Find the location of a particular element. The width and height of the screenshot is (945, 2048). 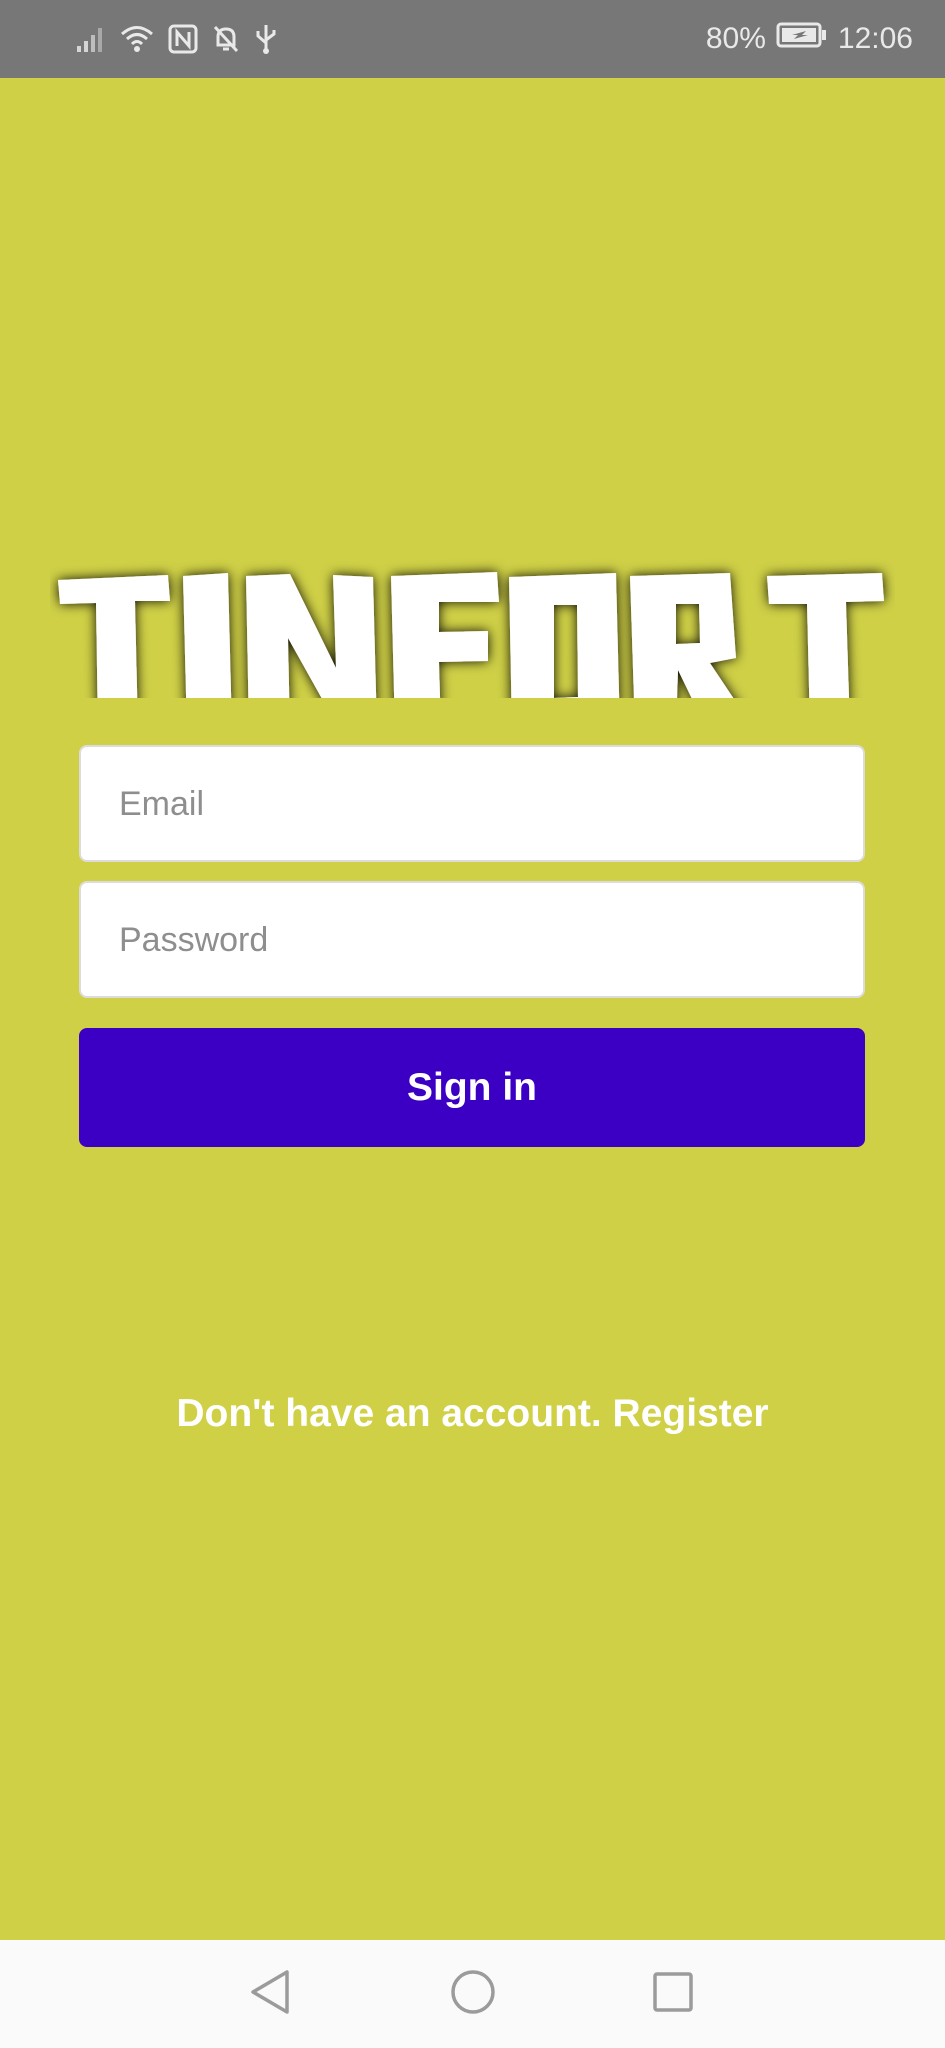

back-button is located at coordinates (270, 1994).